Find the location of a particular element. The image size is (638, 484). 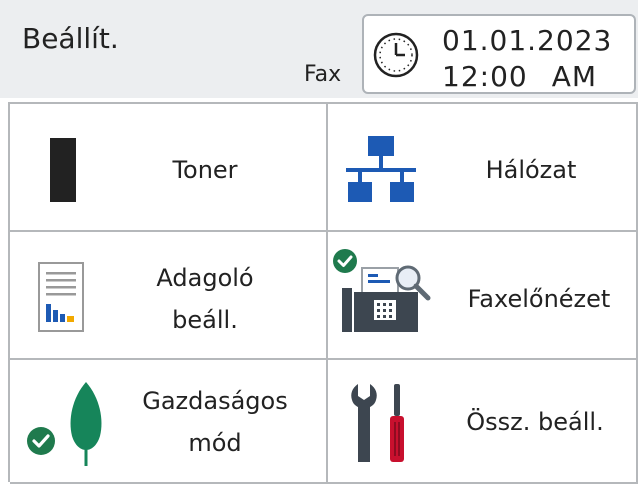

menu-tile-toner: Toner is located at coordinates (169, 168).